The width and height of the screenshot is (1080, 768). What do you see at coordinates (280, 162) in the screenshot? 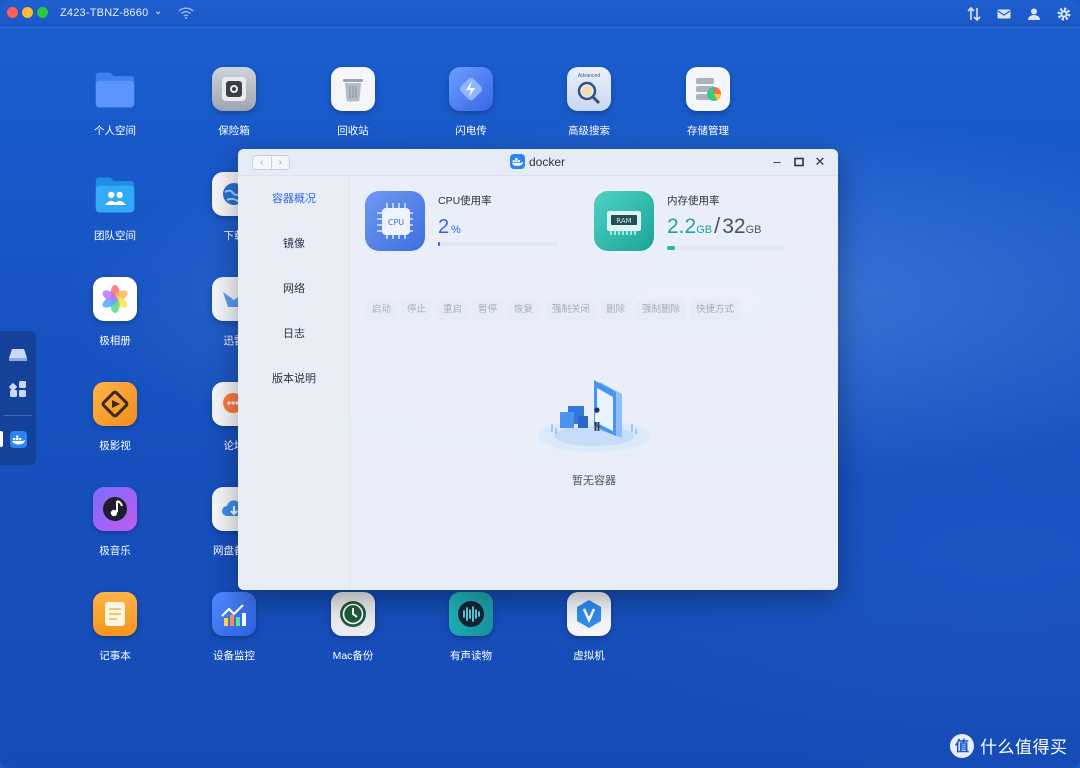
I see `forward-arrow-icon: ›` at bounding box center [280, 162].